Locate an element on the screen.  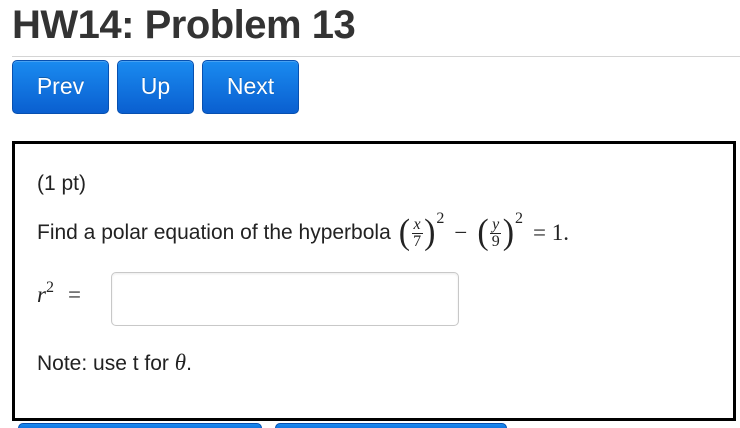
fraction-y-numerator: y is located at coordinates (496, 224).